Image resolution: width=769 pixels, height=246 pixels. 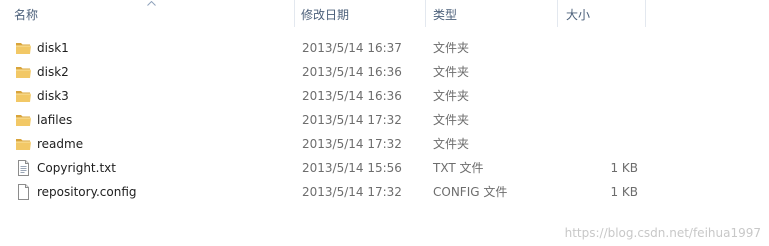 What do you see at coordinates (325, 13) in the screenshot?
I see `column-header-date: 修改日期` at bounding box center [325, 13].